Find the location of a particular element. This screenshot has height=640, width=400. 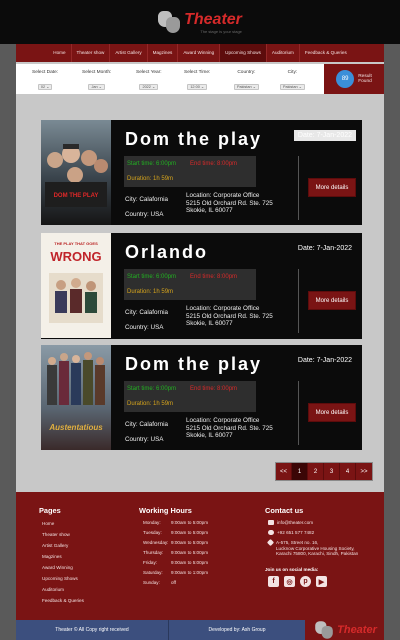

filter-year: Select Year: 2022 ⌄ is located at coordinates (149, 81).